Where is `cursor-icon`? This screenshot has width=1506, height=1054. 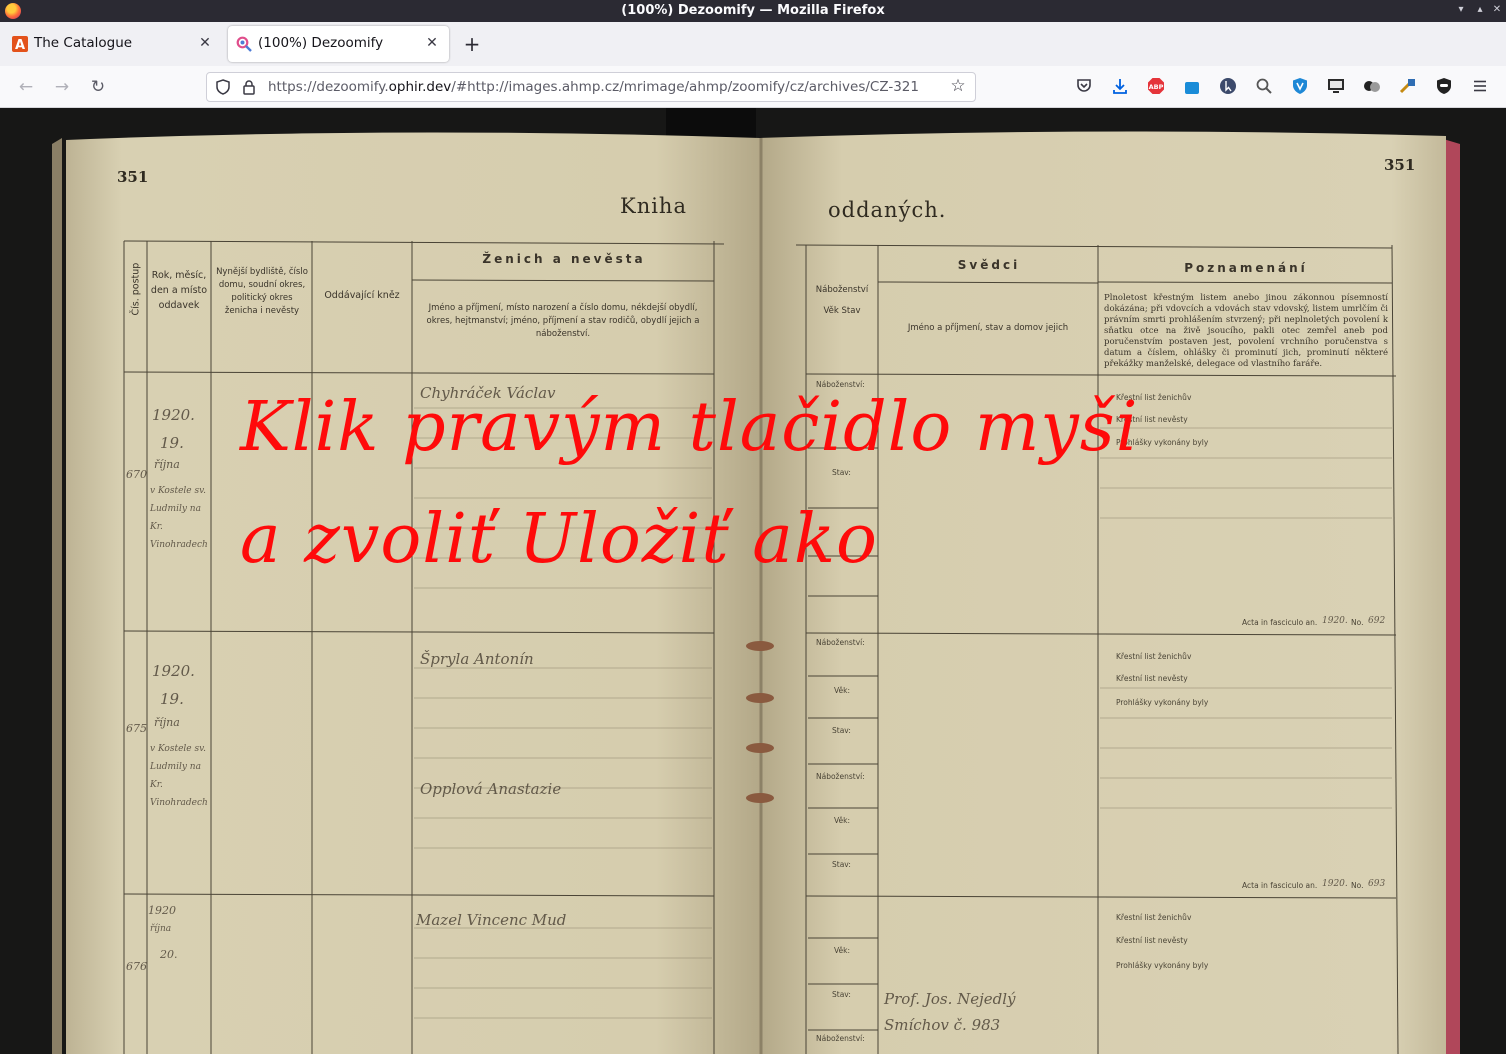 cursor-icon is located at coordinates (1228, 86).